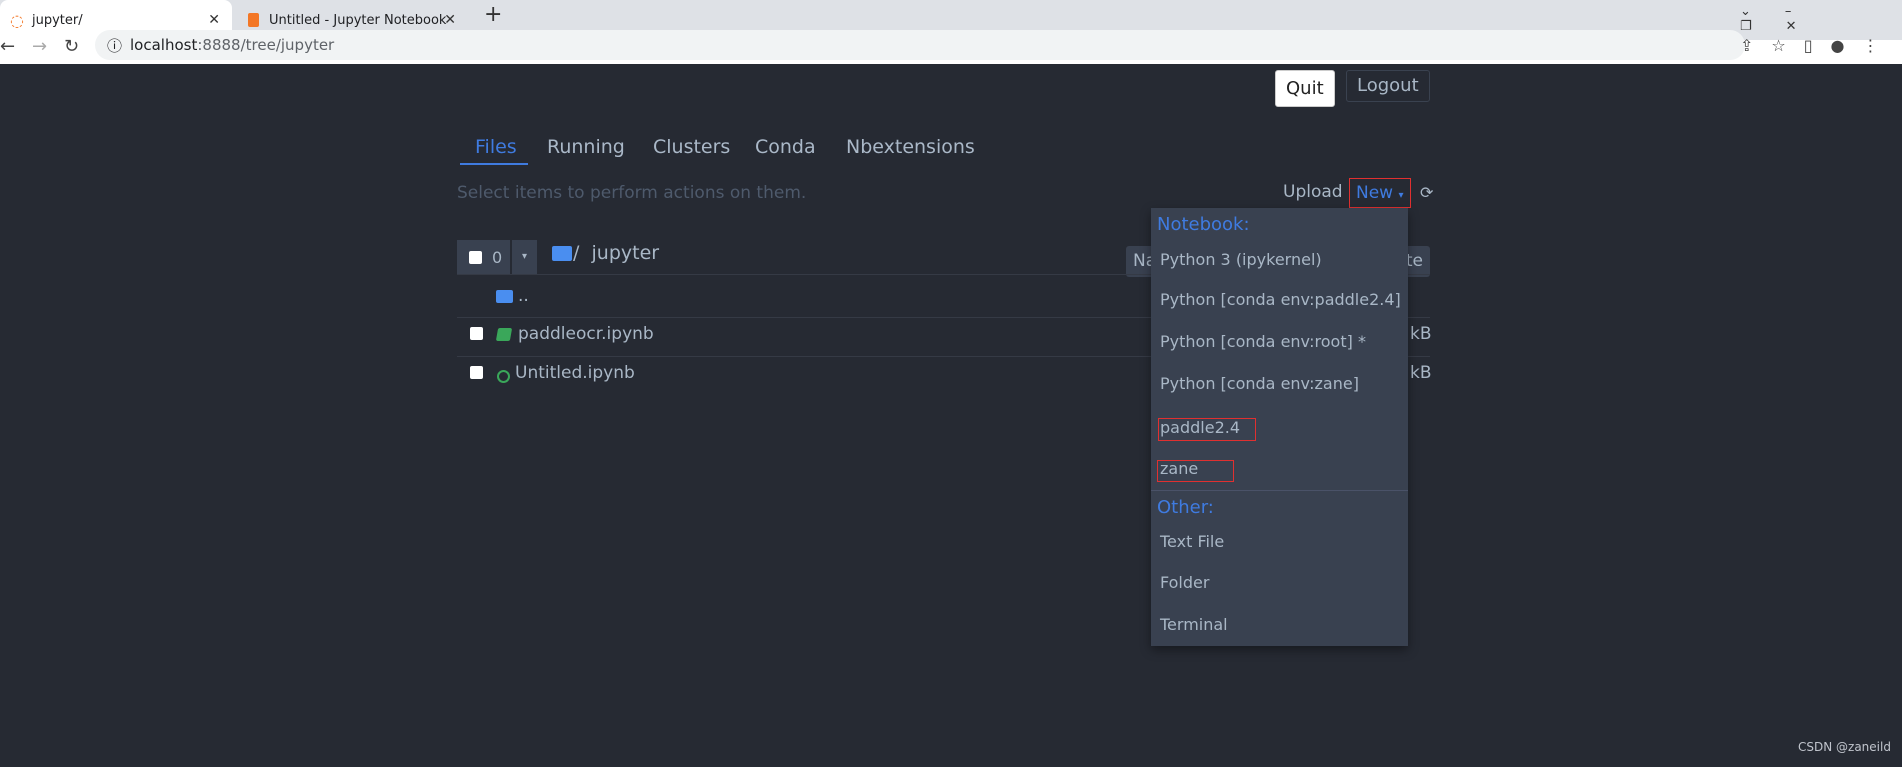 This screenshot has height=767, width=1902. I want to click on refresh-icon: ⟳, so click(1426, 192).